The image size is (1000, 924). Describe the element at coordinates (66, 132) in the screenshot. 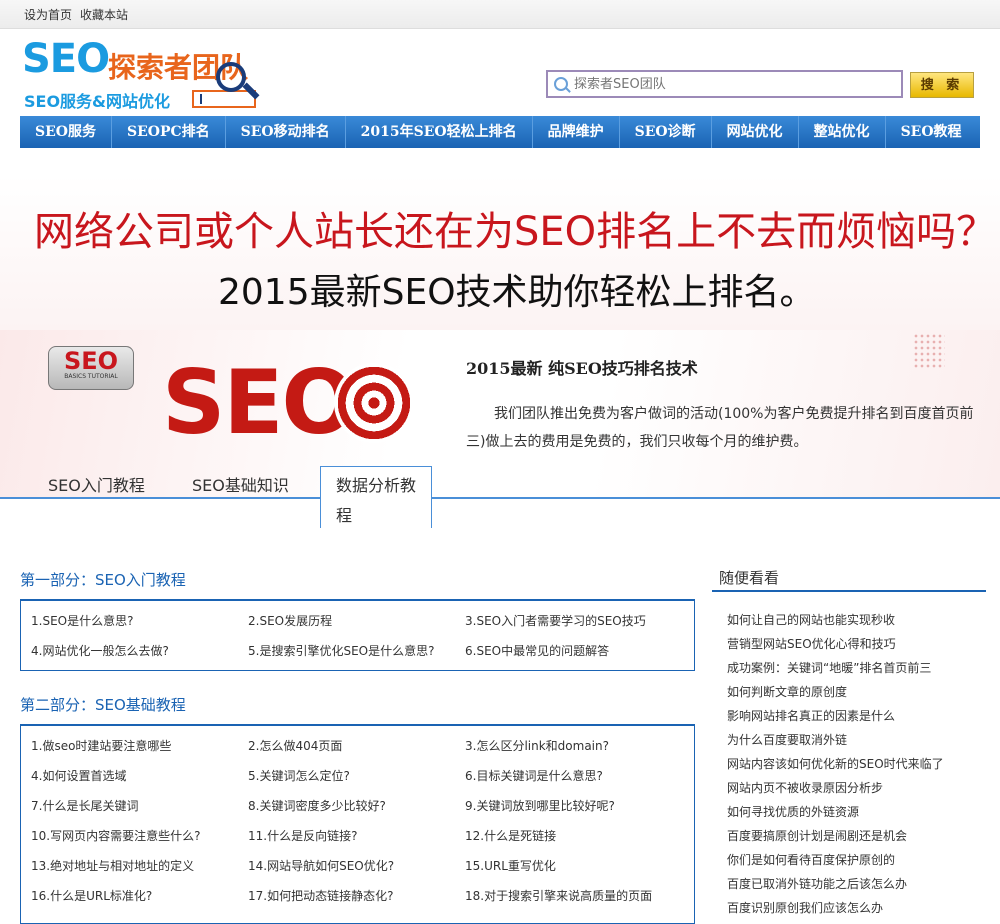

I see `nav-item-seo-service: SEO服务` at that location.